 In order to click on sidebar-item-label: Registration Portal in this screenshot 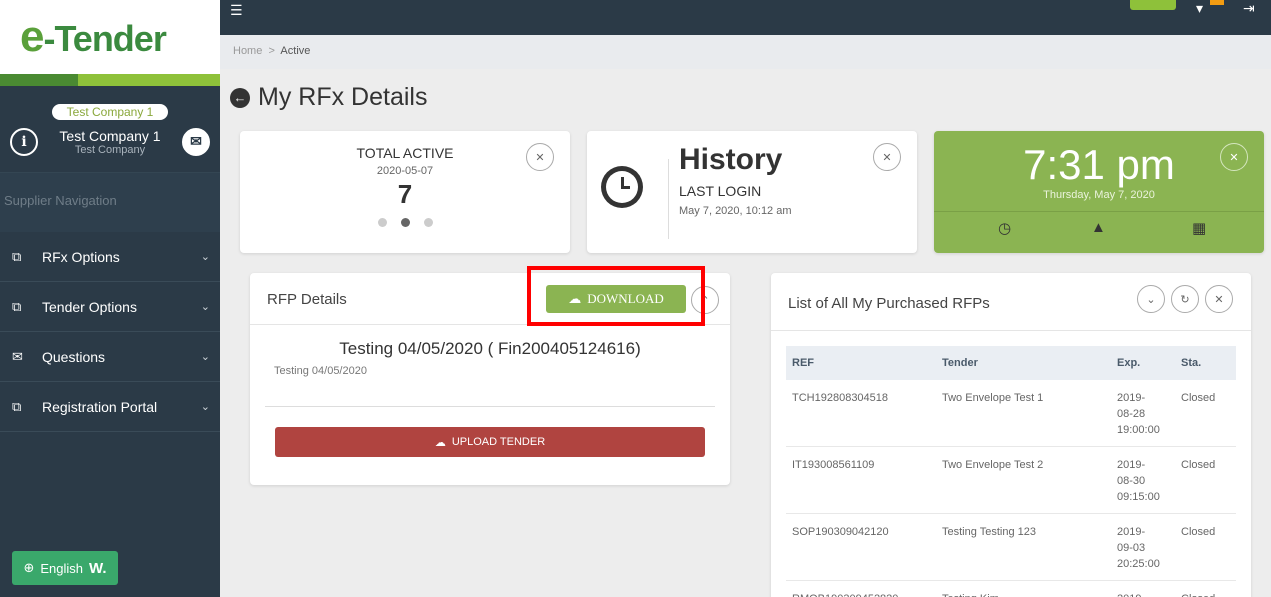, I will do `click(100, 406)`.